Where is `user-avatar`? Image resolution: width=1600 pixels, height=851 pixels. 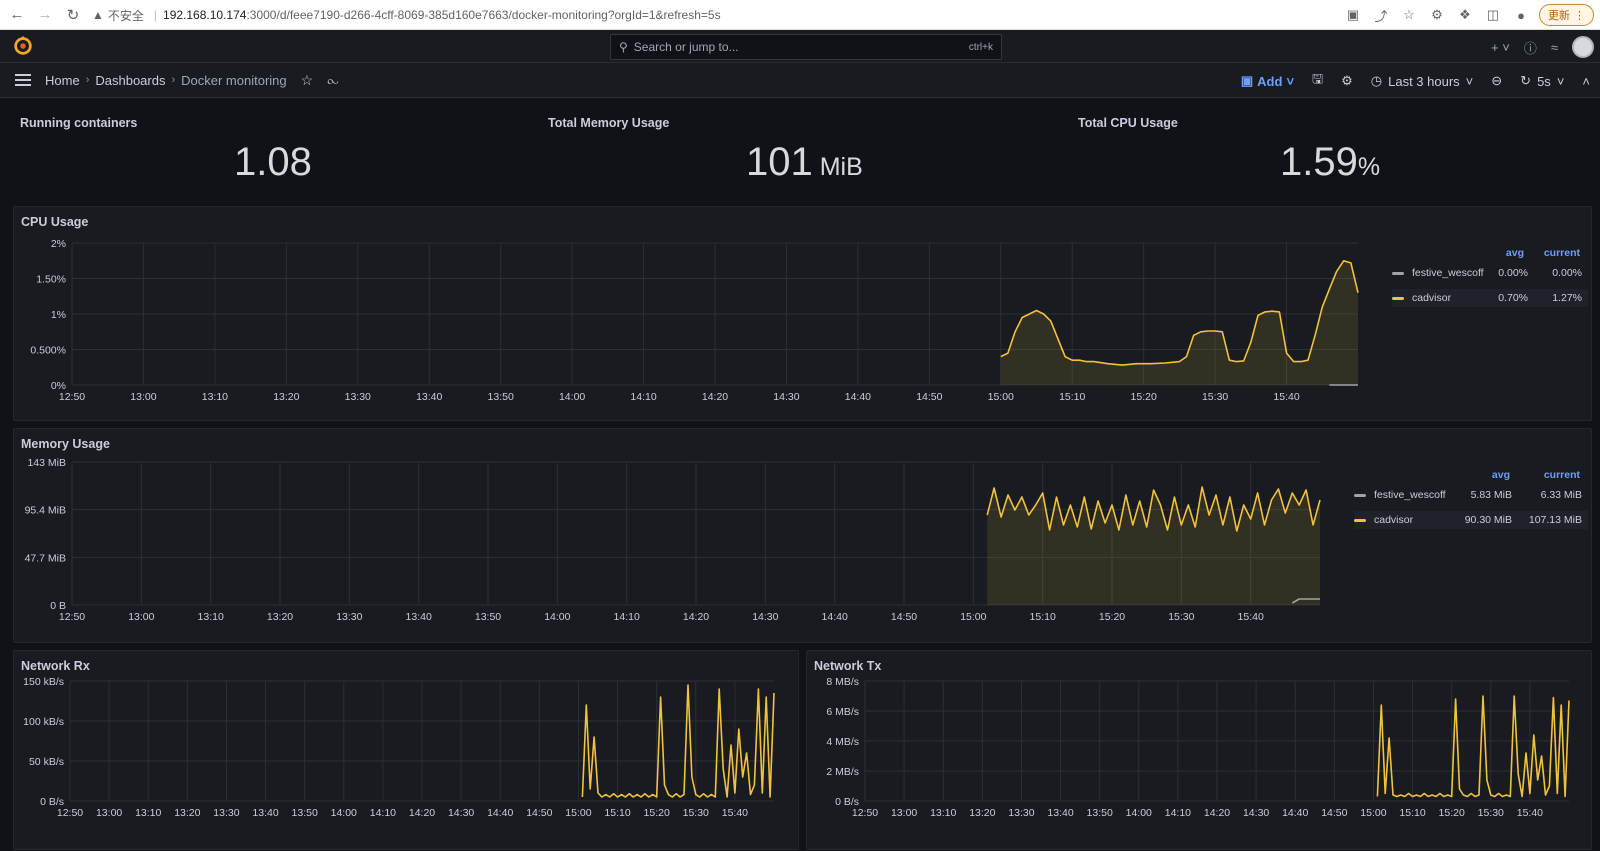 user-avatar is located at coordinates (1583, 47).